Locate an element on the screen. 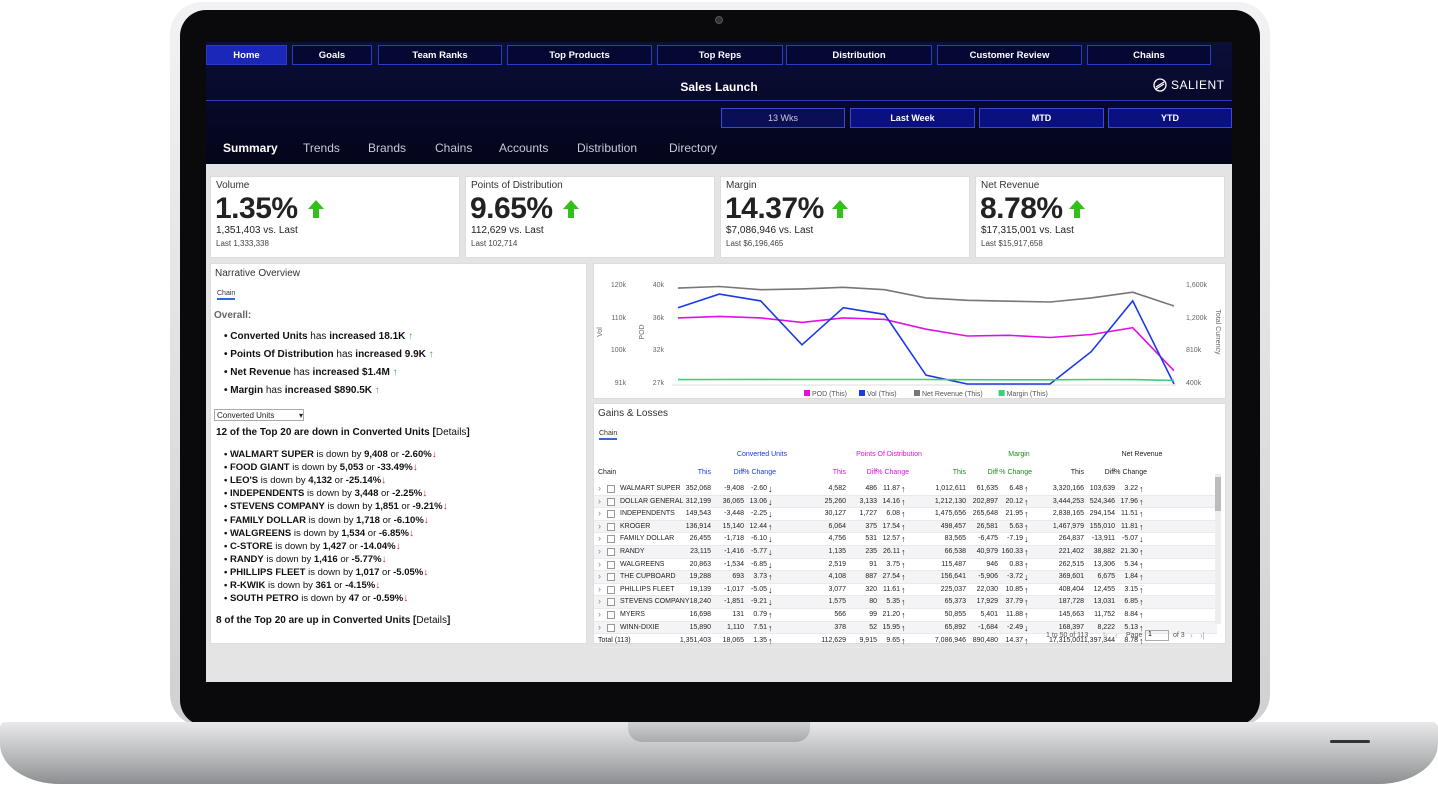 The width and height of the screenshot is (1438, 787). period-mtd: MTD is located at coordinates (1041, 118).